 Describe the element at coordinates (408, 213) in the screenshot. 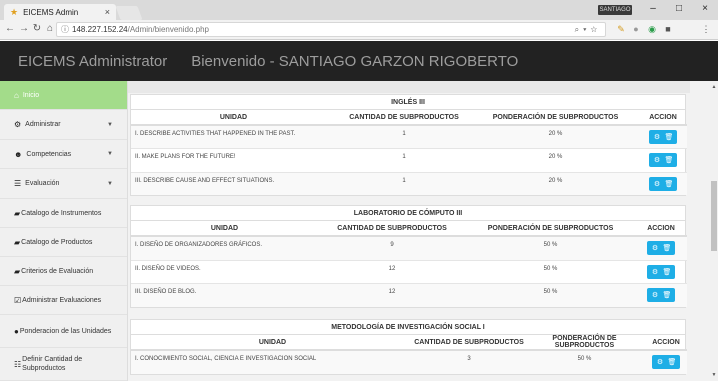

I see `table-title: LABORATORIO DE CÓMPUTO III` at that location.